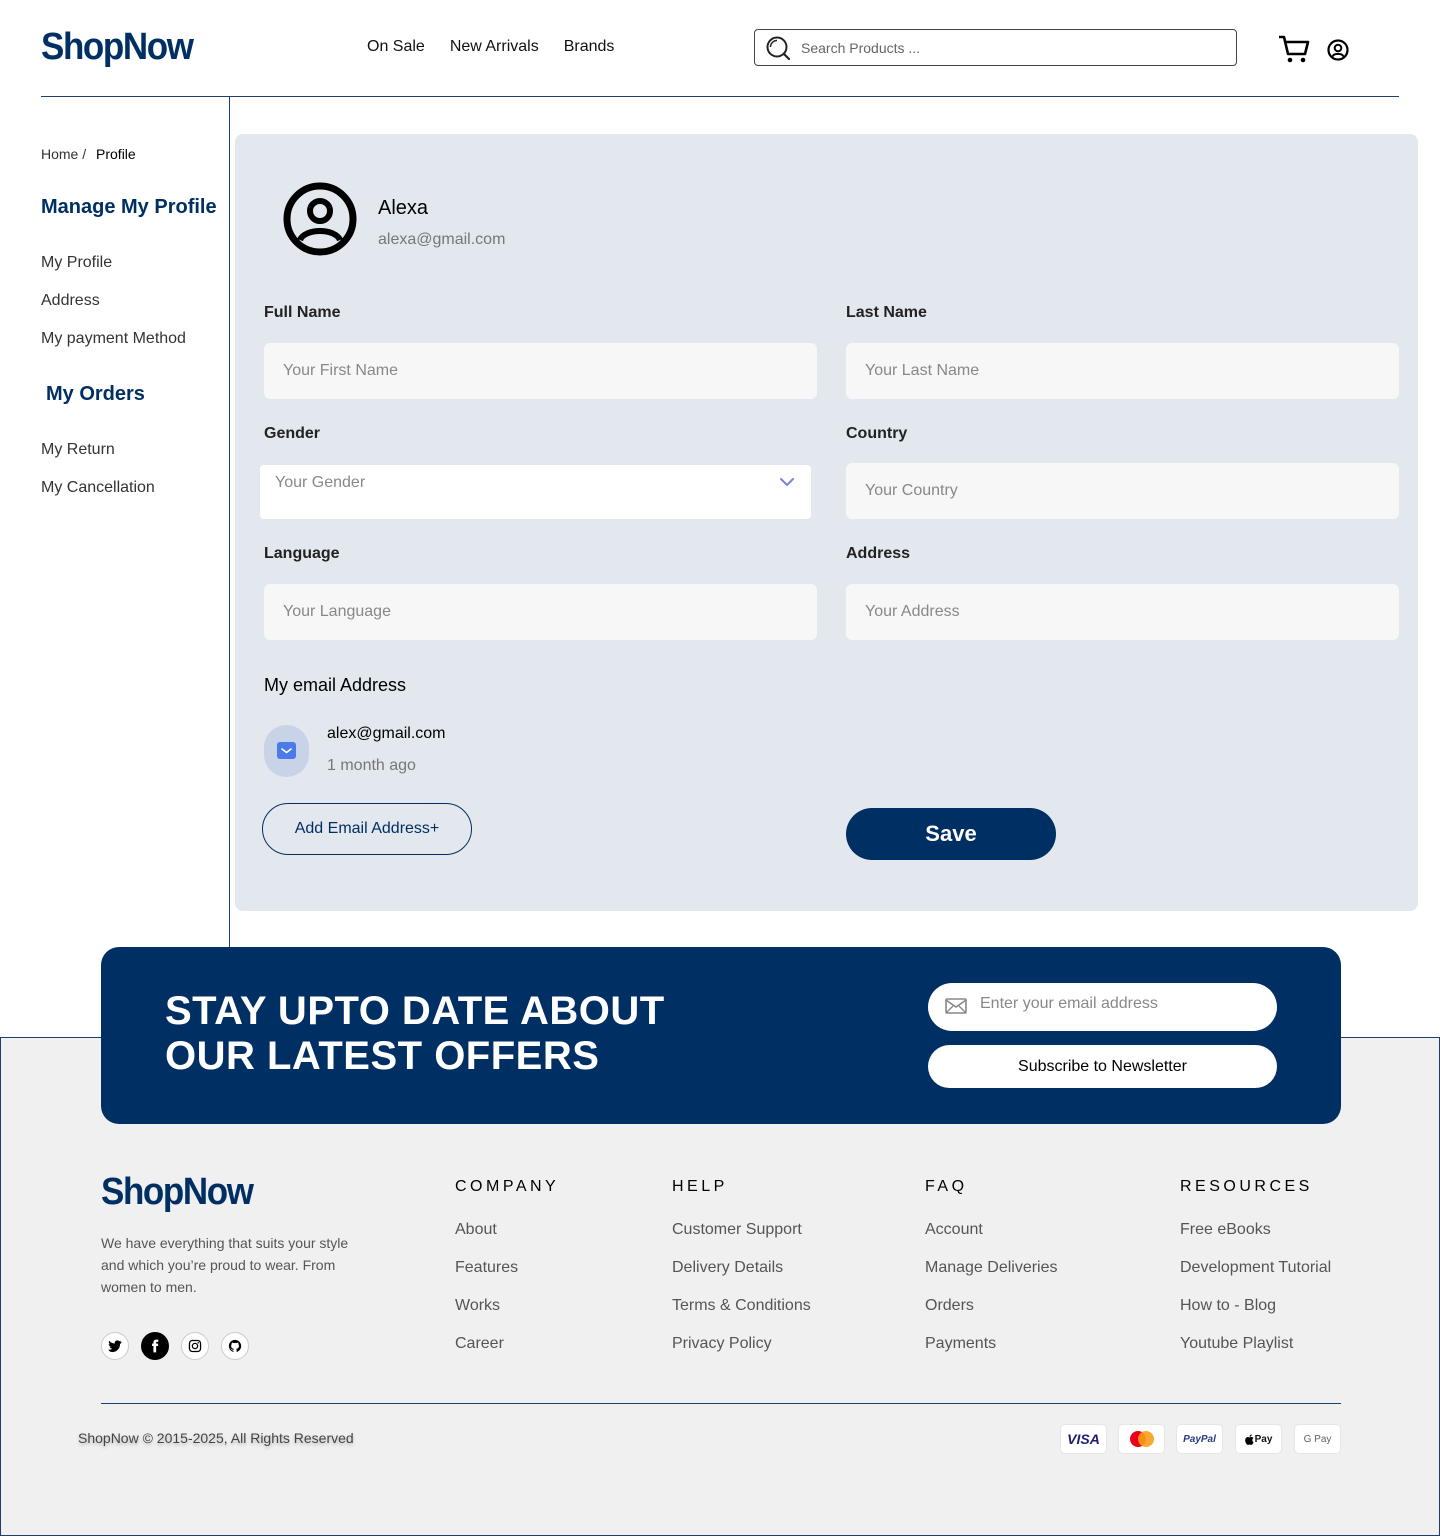 The height and width of the screenshot is (1536, 1440). Describe the element at coordinates (335, 685) in the screenshot. I see `email-section-title: My email Address` at that location.